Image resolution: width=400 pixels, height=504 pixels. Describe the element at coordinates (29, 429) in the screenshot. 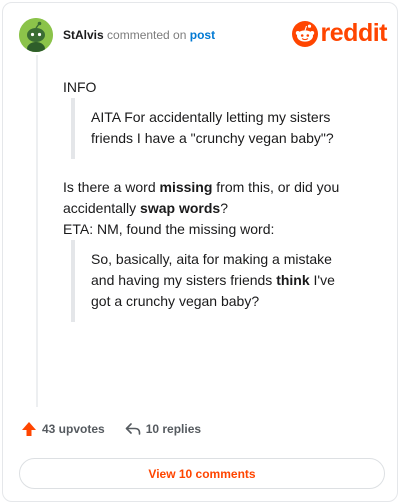

I see `upvote-arrow-icon` at that location.